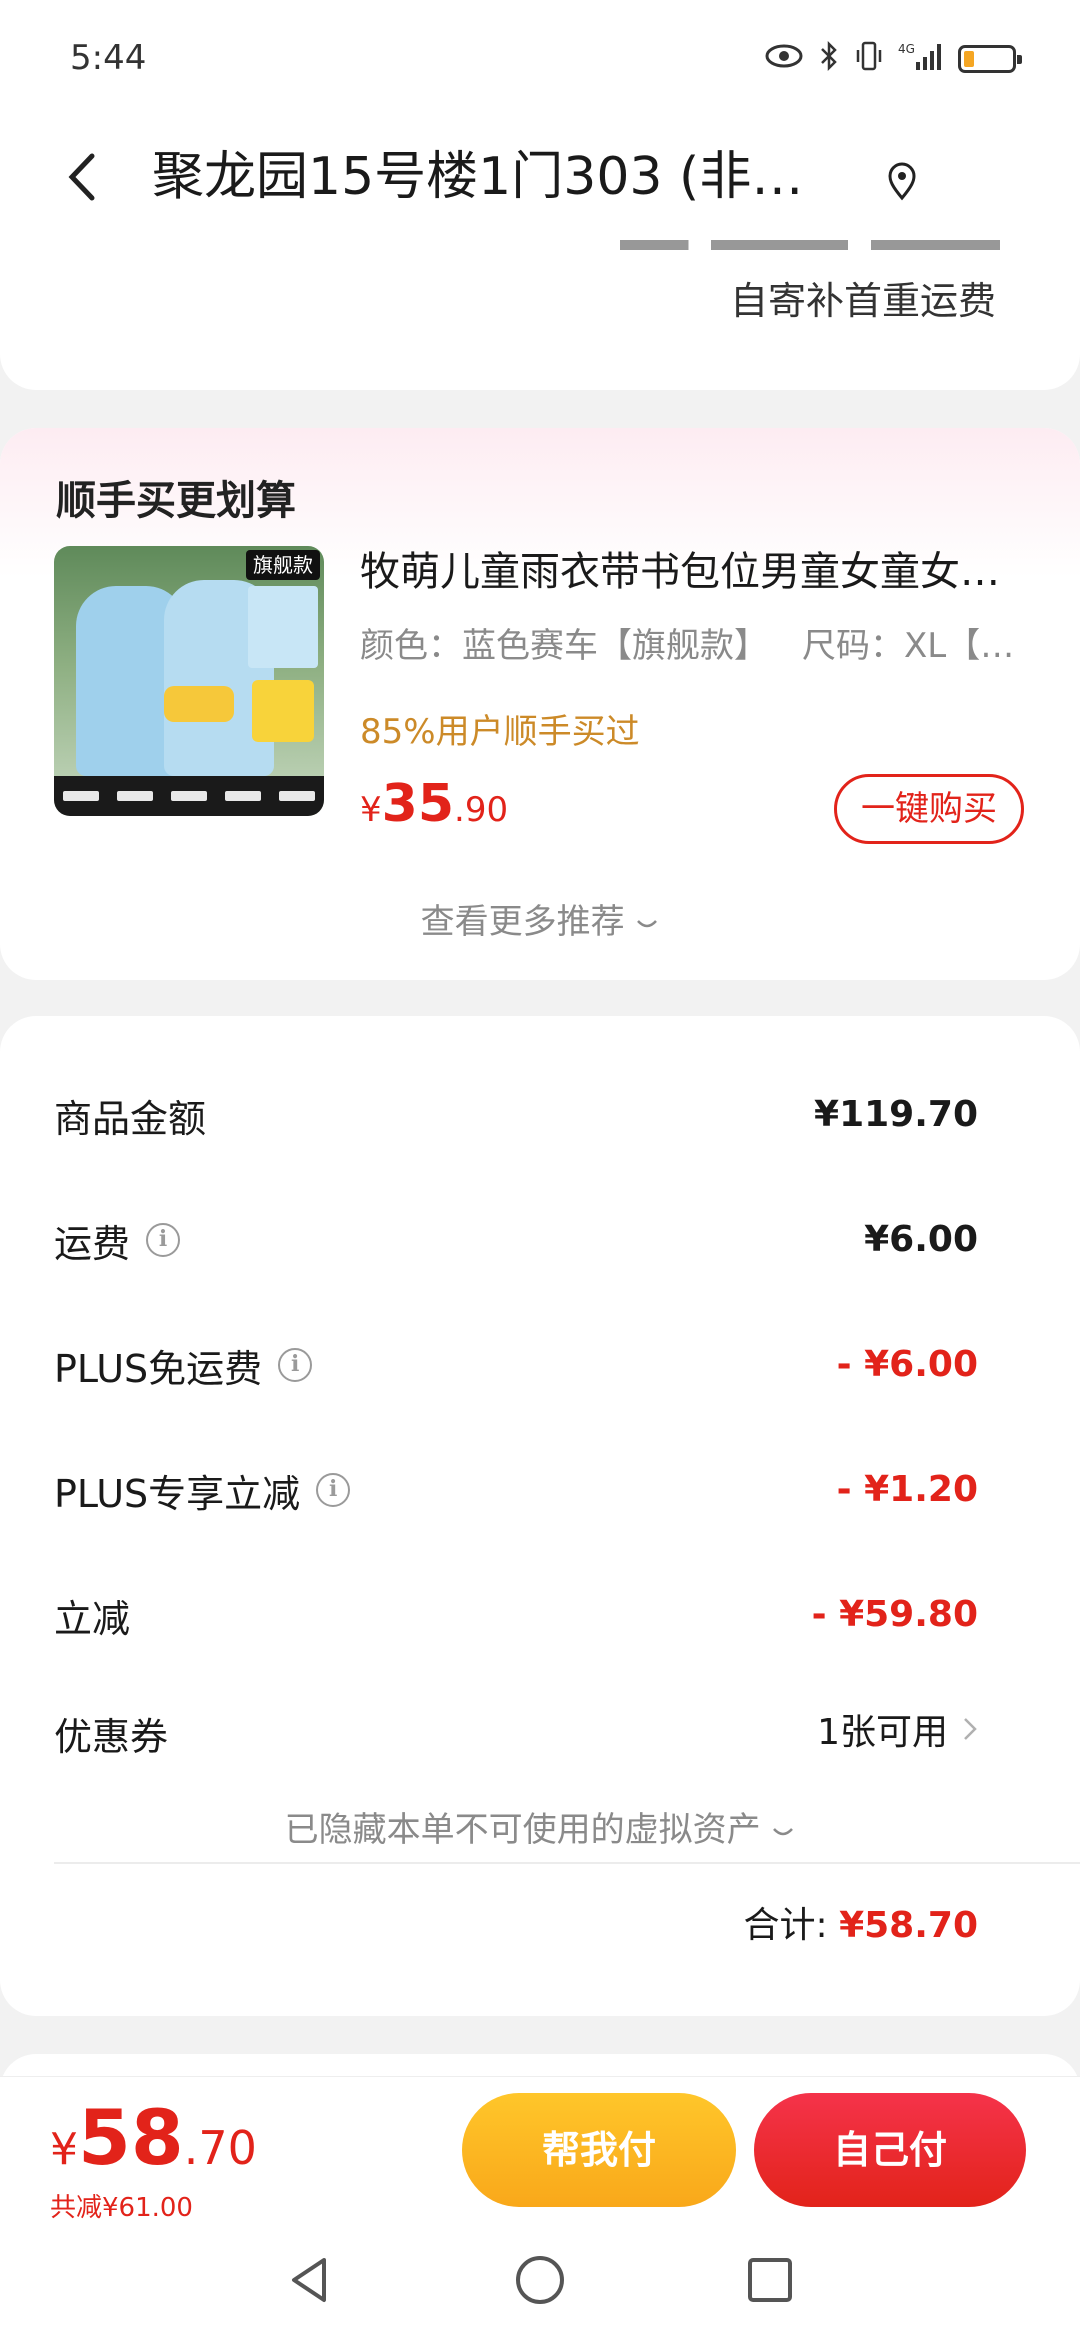  What do you see at coordinates (130, 1118) in the screenshot?
I see `row-label: 商品金额` at bounding box center [130, 1118].